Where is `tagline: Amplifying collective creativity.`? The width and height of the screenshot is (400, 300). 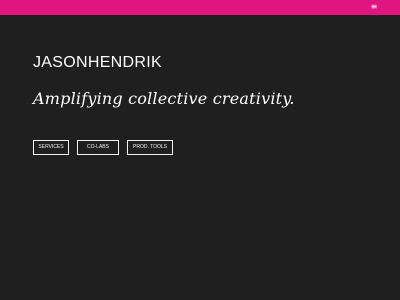 tagline: Amplifying collective creativity. is located at coordinates (164, 98).